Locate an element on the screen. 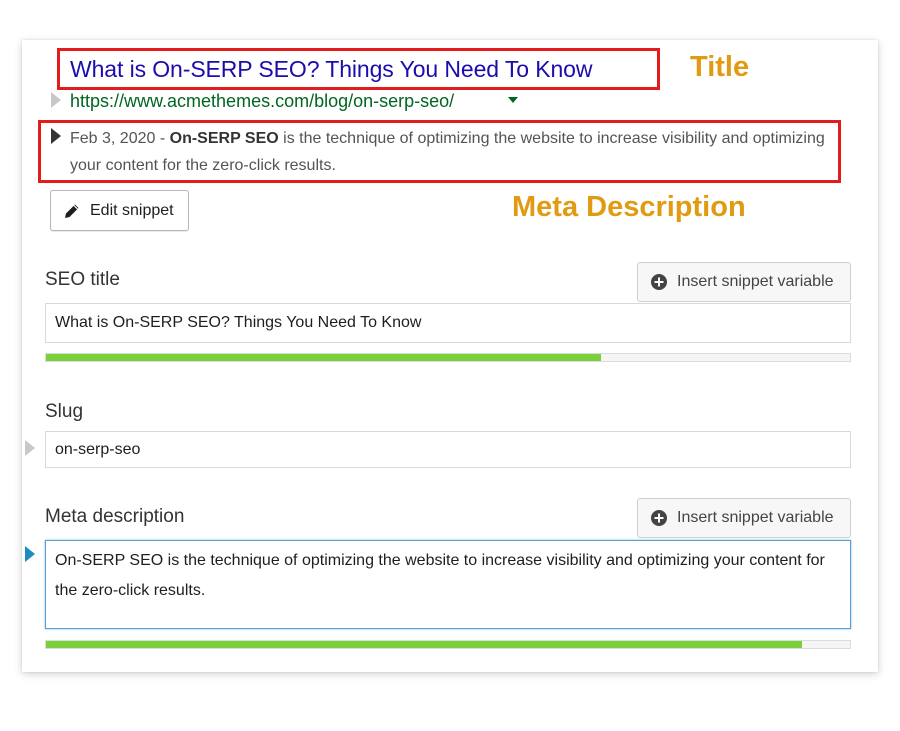 This screenshot has width=900, height=731. edit-snippet-button: Edit snippet is located at coordinates (119, 210).